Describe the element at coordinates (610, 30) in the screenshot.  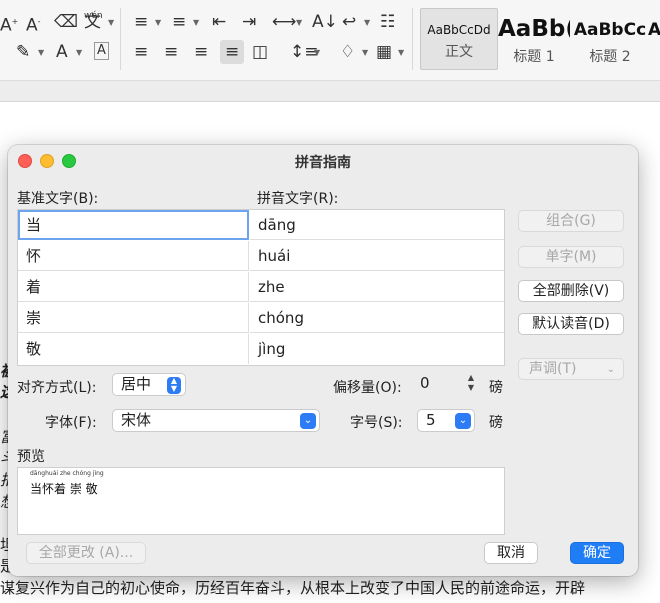
I see `style-sample: AaBbCc` at that location.